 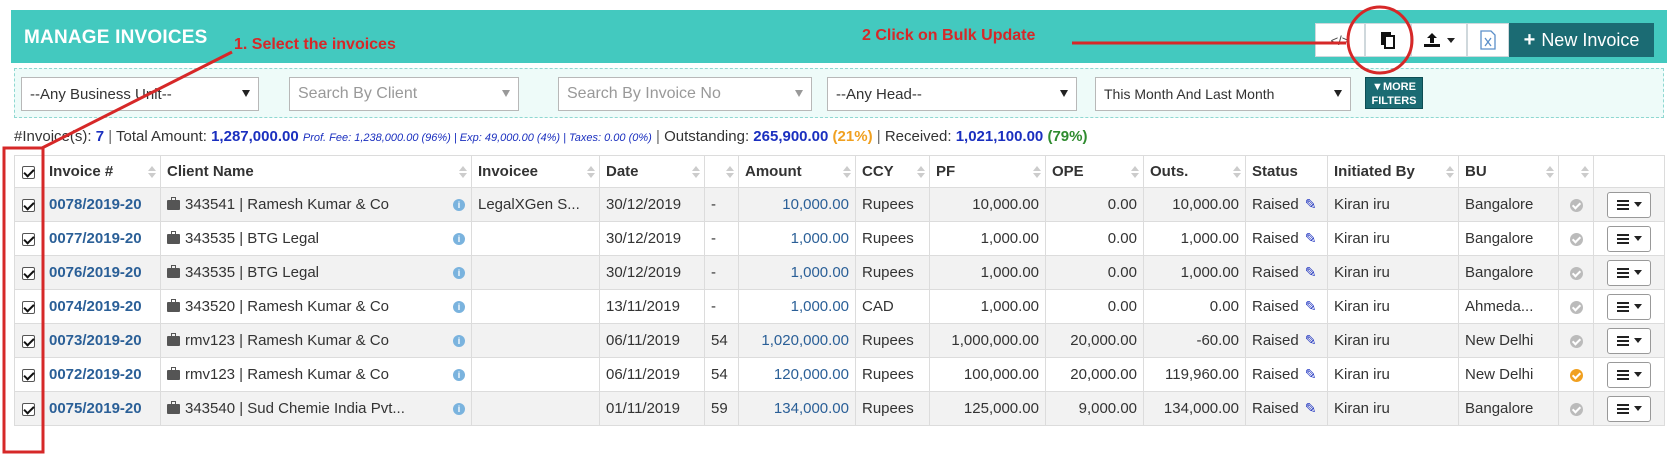 I want to click on col-ccy: CCY, so click(x=892, y=171).